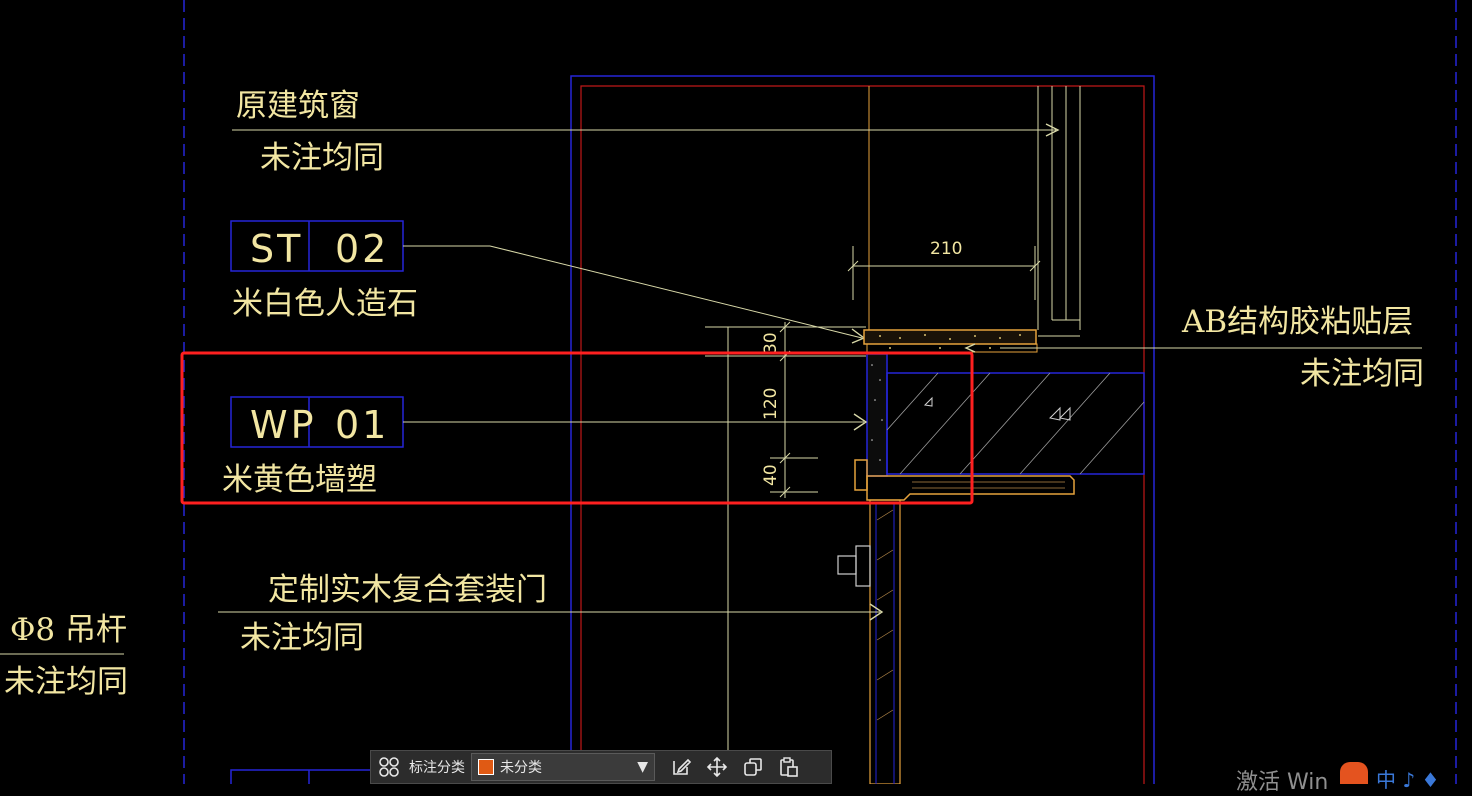  Describe the element at coordinates (771, 404) in the screenshot. I see `dim-120-label: 120` at that location.